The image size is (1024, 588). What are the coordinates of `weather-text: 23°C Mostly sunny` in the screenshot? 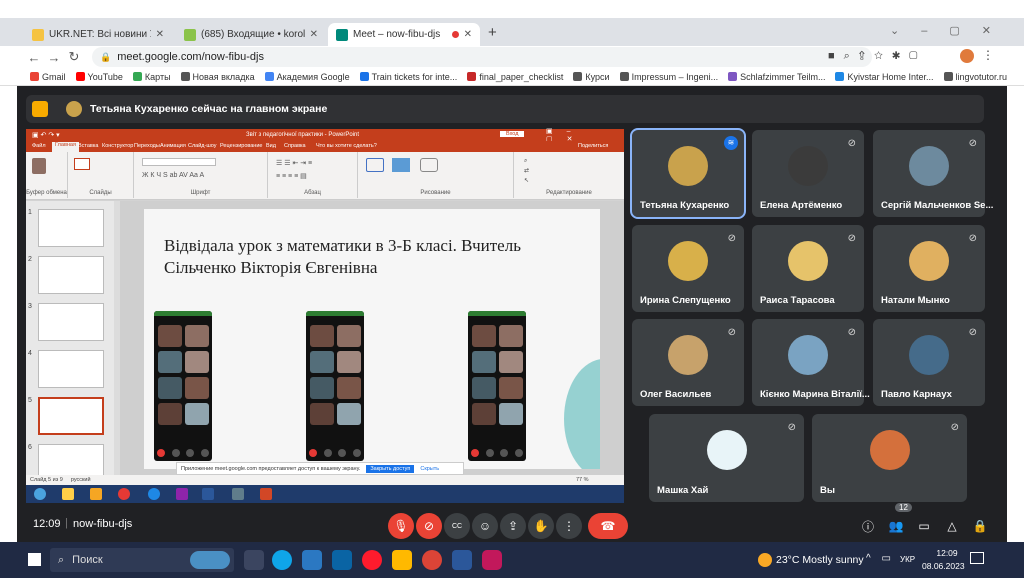 It's located at (820, 560).